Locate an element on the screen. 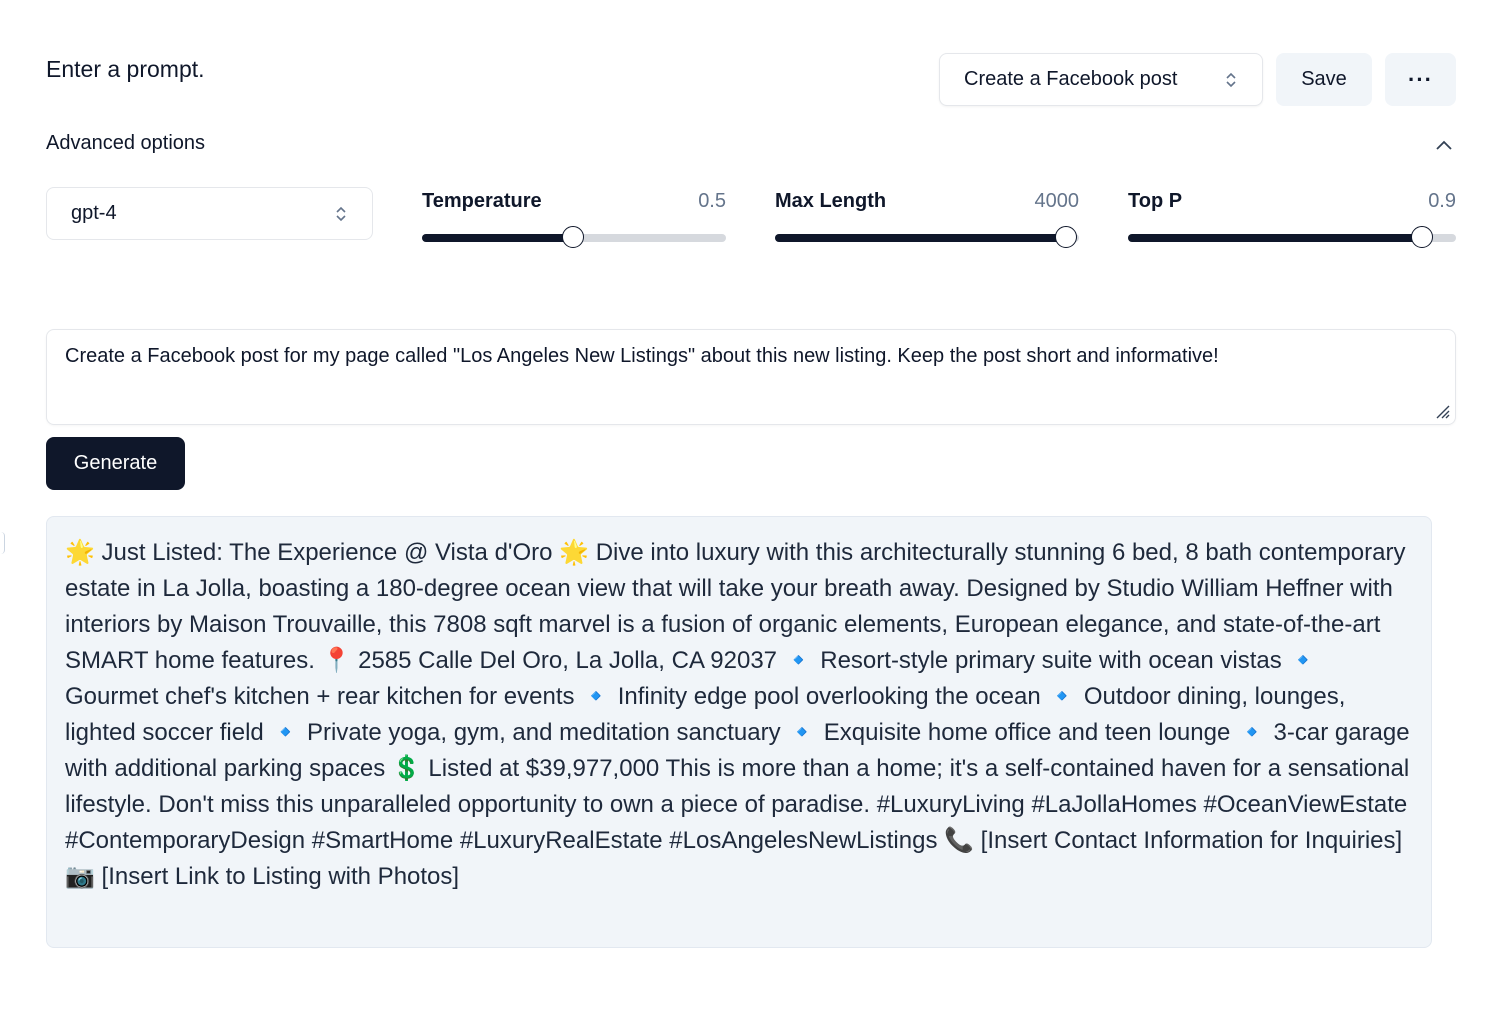 The width and height of the screenshot is (1502, 1010). model-value: gpt-4 is located at coordinates (94, 213).